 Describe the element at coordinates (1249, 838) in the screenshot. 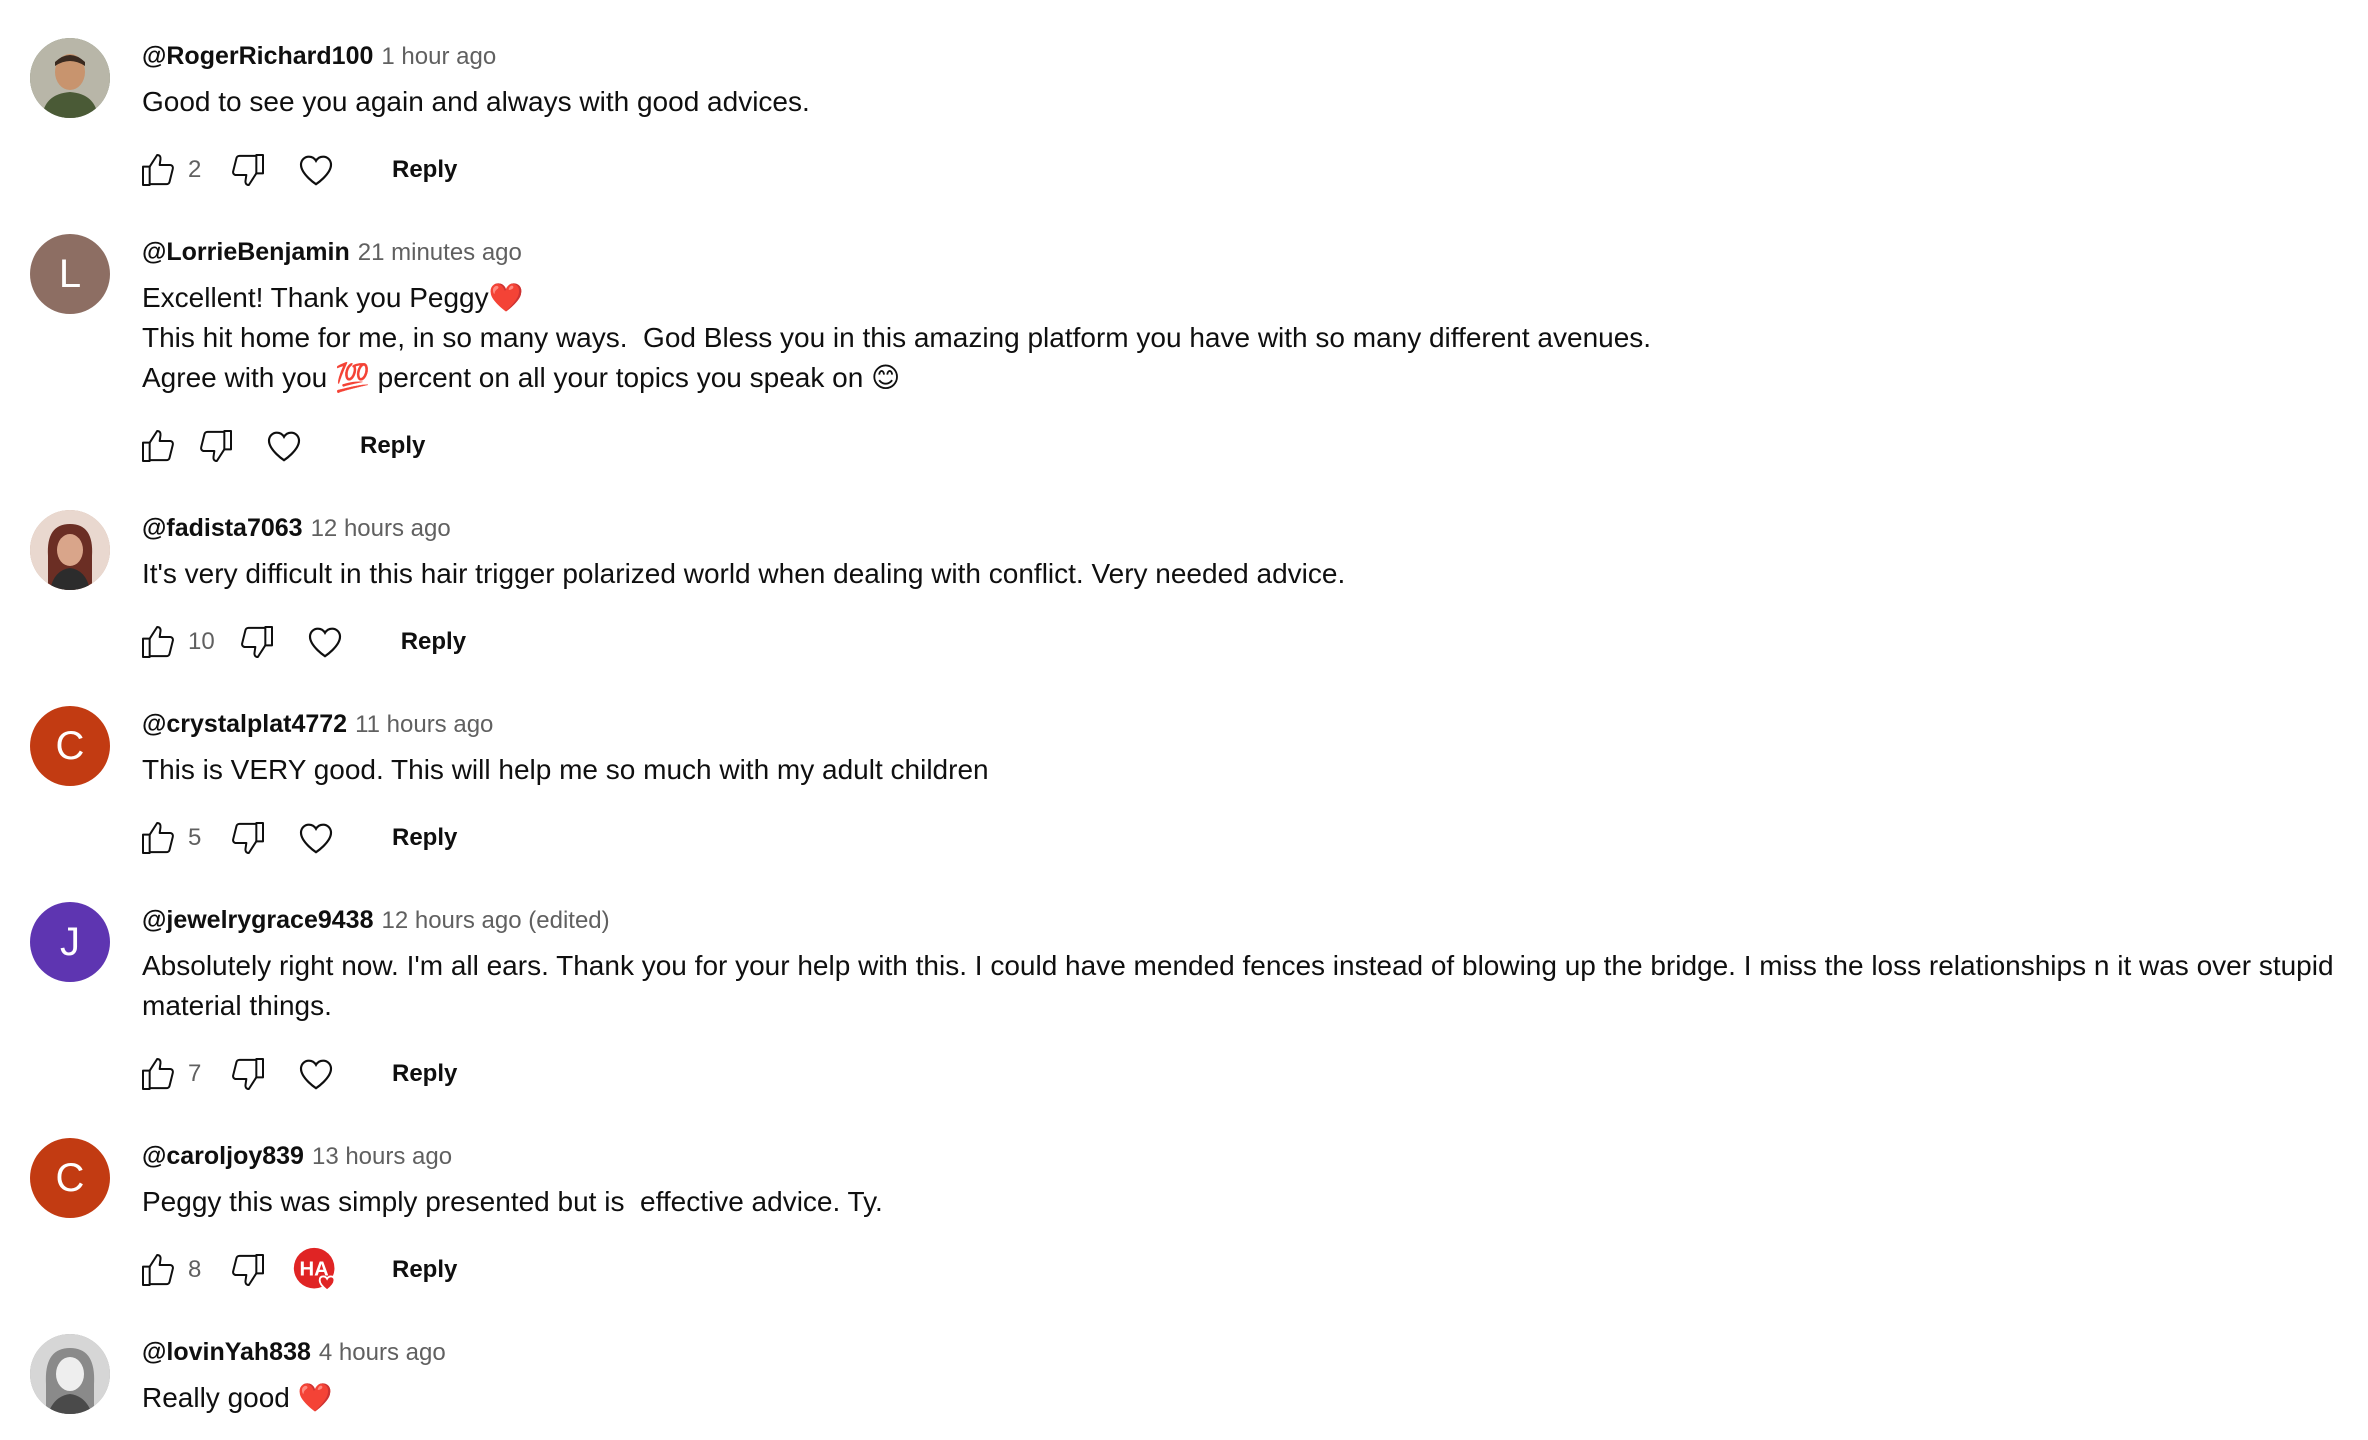

I see `comment-actions: 5 Reply` at that location.